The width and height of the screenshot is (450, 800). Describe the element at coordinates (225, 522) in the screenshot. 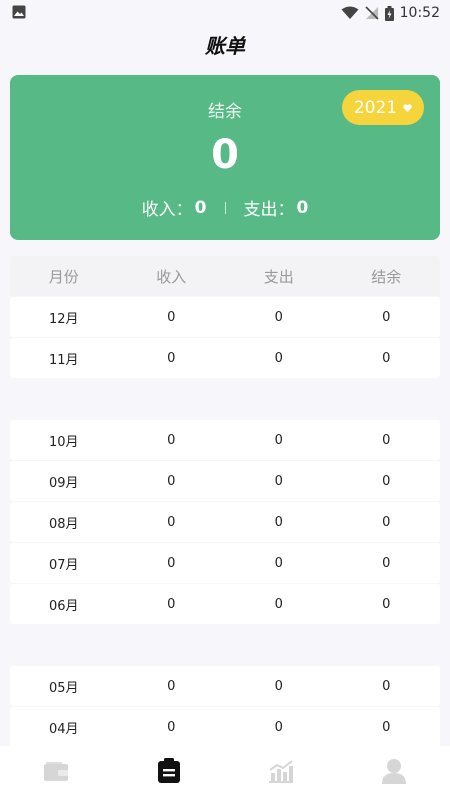

I see `table-row: 08月 0 0 0` at that location.